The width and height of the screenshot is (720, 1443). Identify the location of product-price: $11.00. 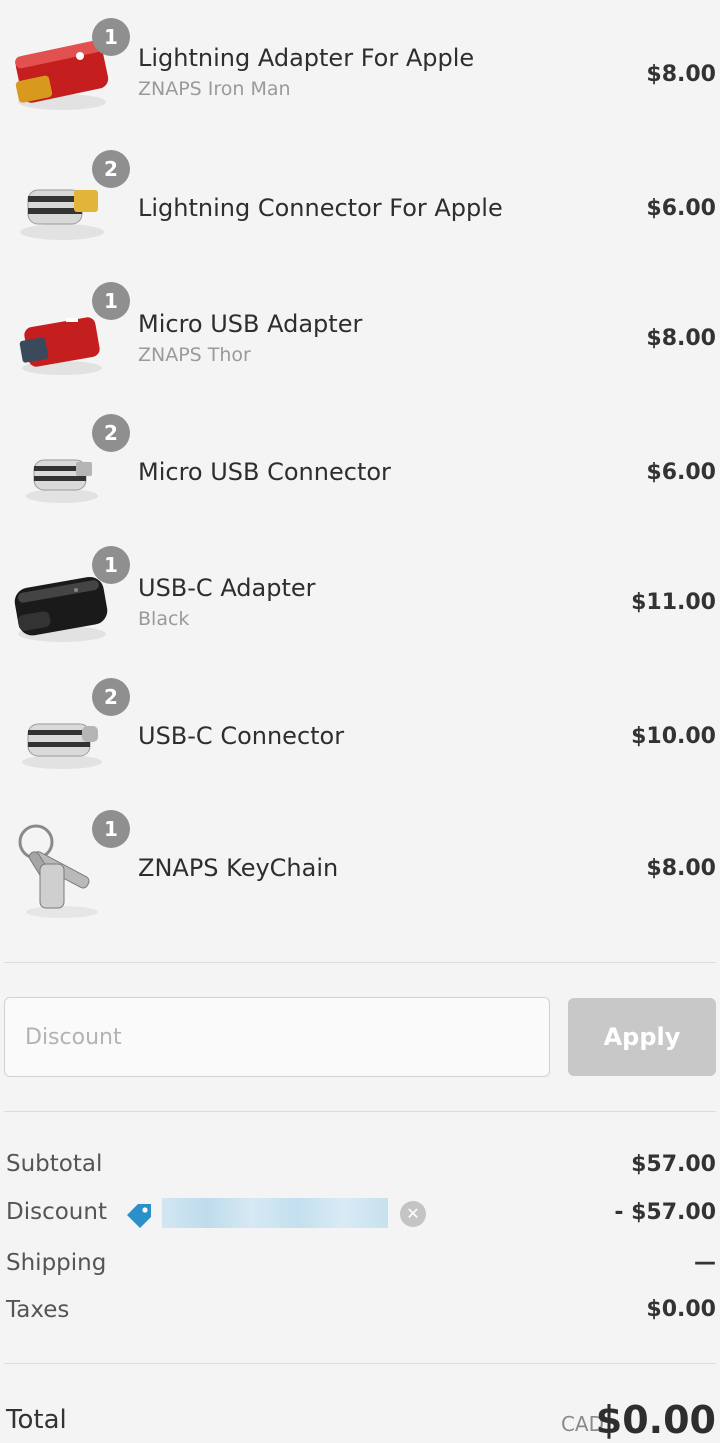
(673, 602).